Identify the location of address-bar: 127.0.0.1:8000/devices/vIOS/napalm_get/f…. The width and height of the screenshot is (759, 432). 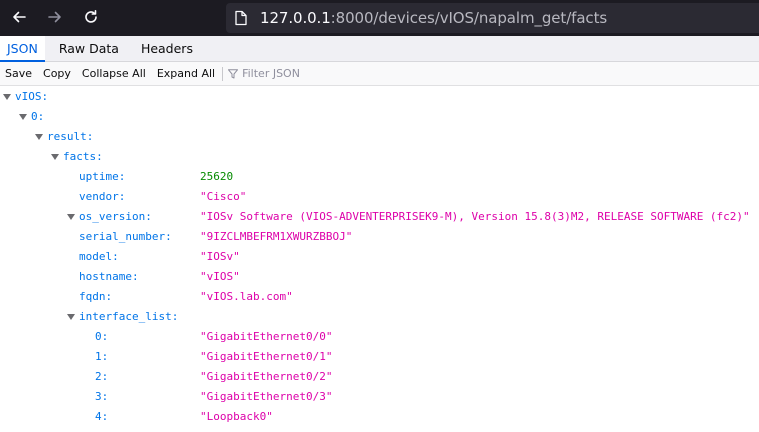
(492, 18).